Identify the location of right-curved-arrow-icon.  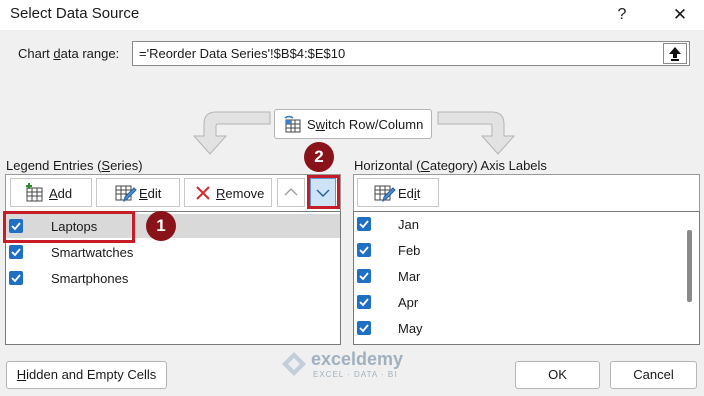
(476, 133).